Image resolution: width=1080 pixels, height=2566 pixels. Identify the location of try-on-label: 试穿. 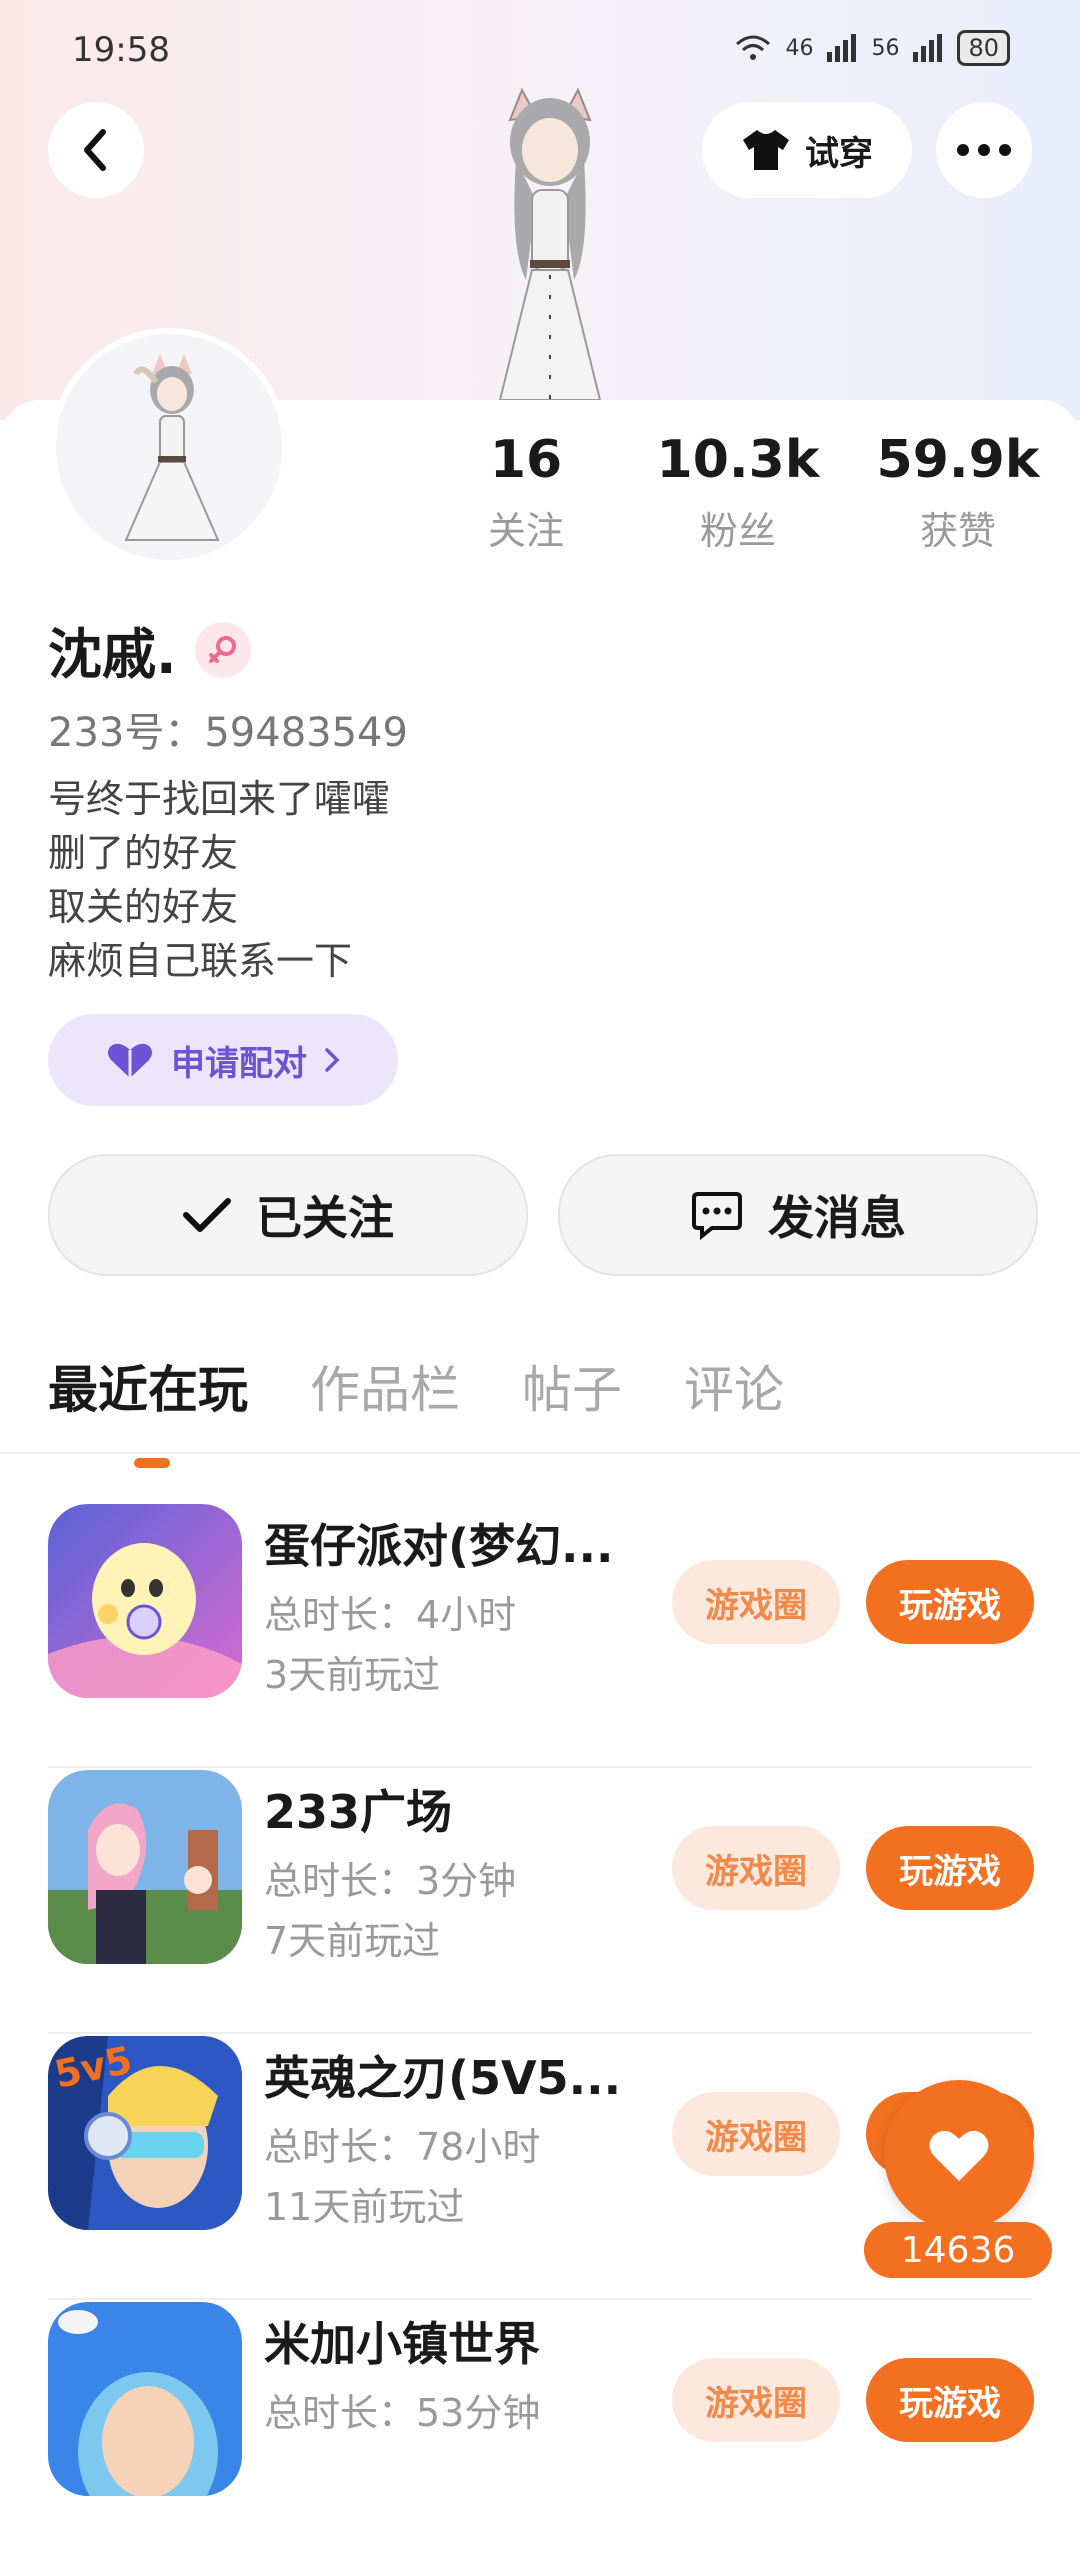
(839, 153).